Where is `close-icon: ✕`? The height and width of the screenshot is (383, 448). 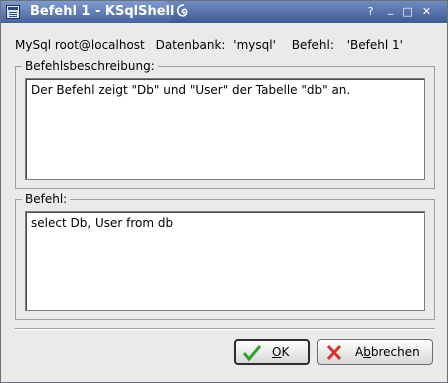
close-icon: ✕ is located at coordinates (426, 12).